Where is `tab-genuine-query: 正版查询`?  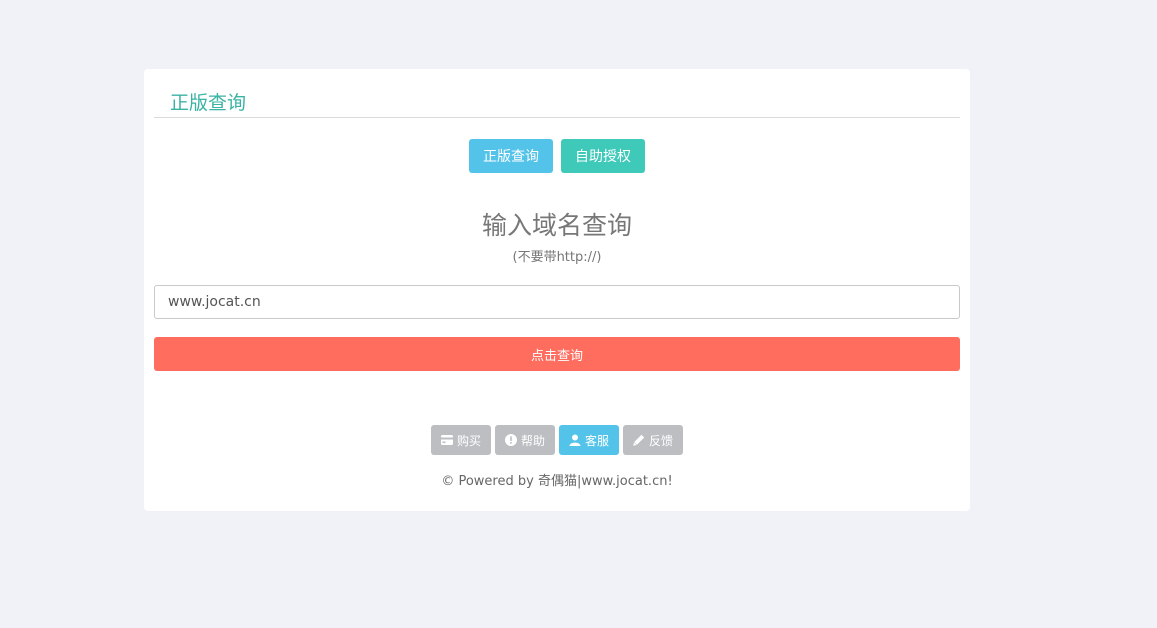
tab-genuine-query: 正版查询 is located at coordinates (511, 156).